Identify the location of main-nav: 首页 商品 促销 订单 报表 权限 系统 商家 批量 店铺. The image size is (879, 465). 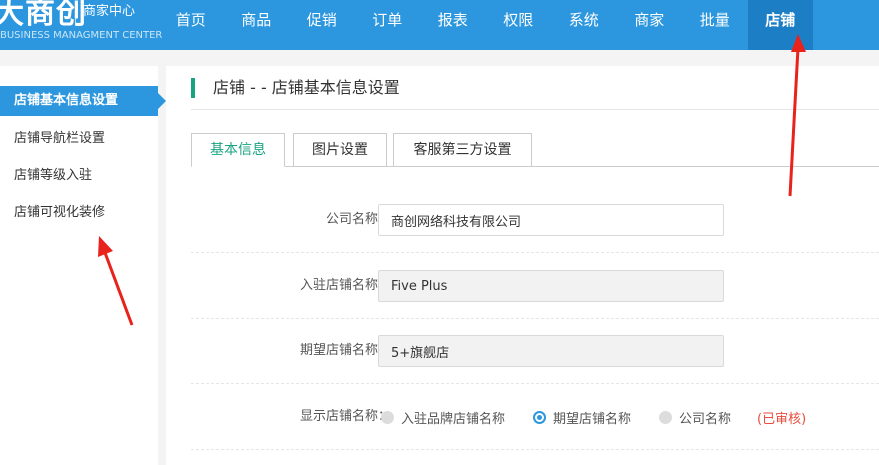
(485, 25).